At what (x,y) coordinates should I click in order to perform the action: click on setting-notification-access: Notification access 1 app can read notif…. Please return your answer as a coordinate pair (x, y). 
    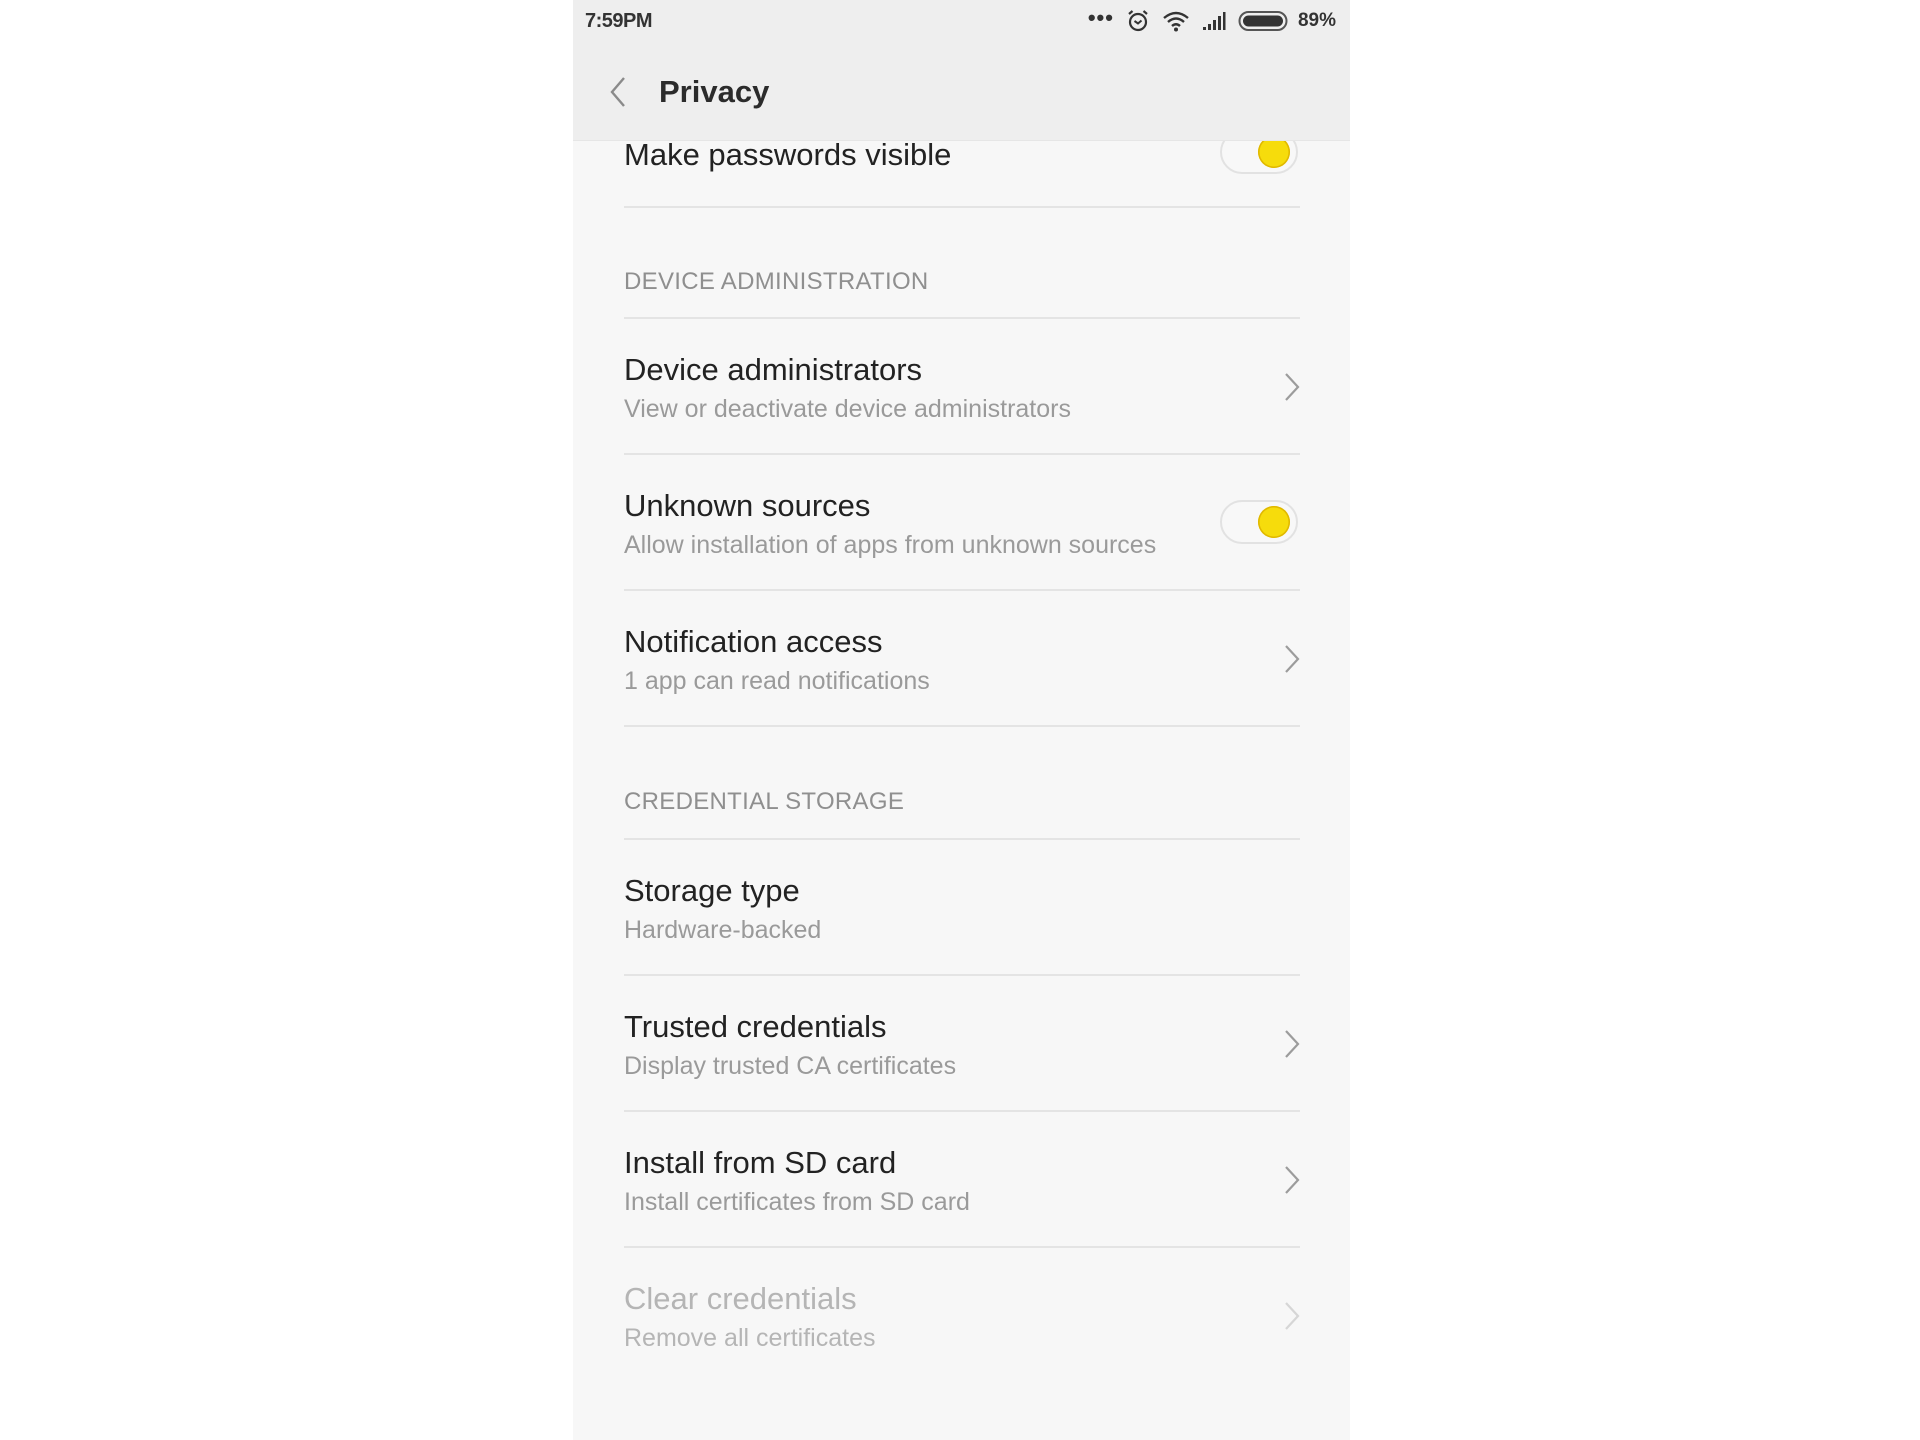
    Looking at the image, I should click on (961, 658).